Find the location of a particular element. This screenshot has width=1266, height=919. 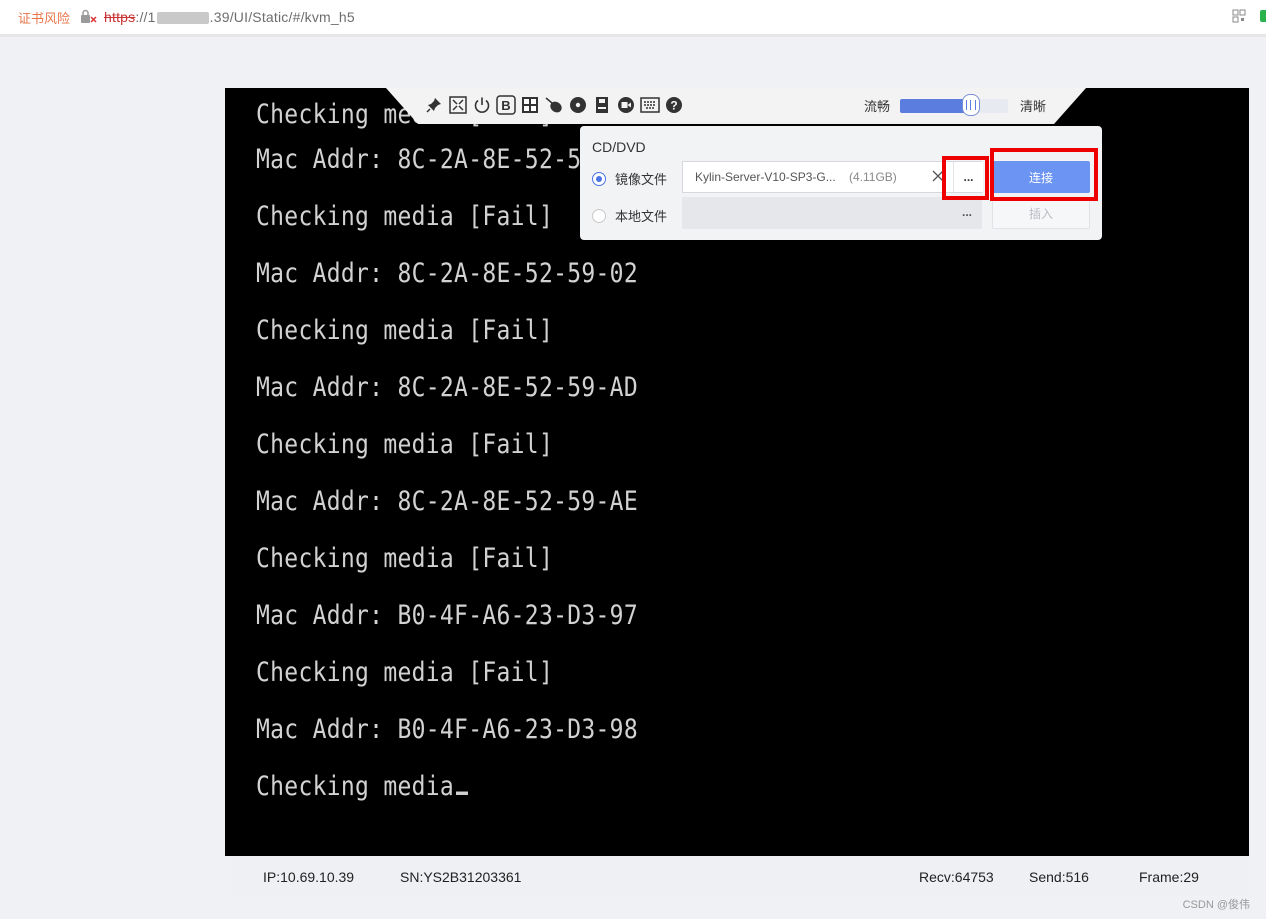

insert-button: 插入 is located at coordinates (1041, 213).